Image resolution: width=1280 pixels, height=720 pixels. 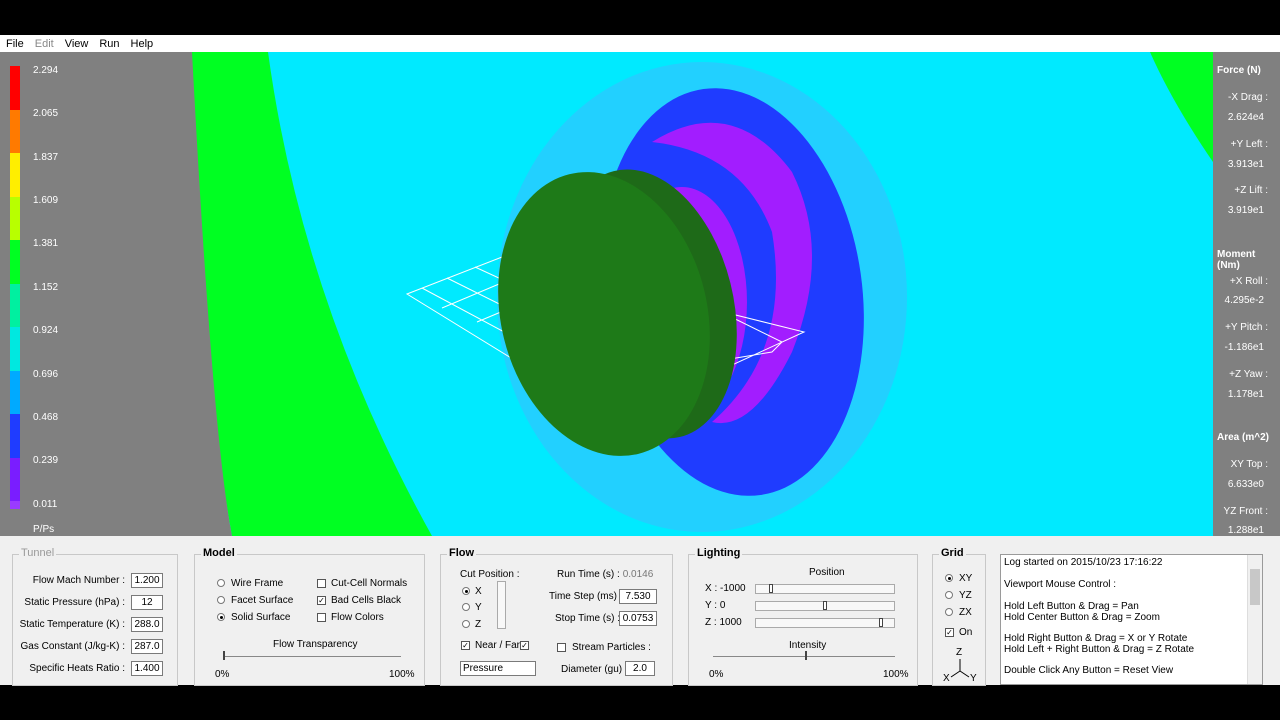 What do you see at coordinates (1254, 619) in the screenshot?
I see `log-scrollbar` at bounding box center [1254, 619].